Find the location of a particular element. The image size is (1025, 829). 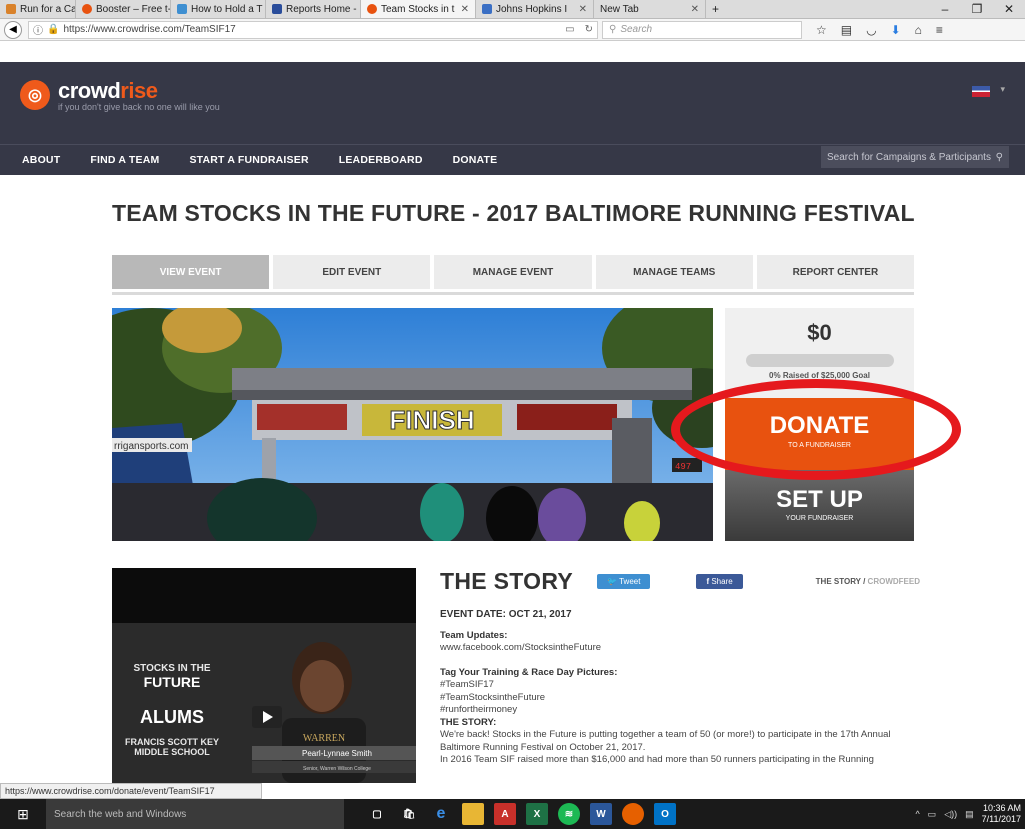

info-icon: ⓘ is located at coordinates (38, 29).